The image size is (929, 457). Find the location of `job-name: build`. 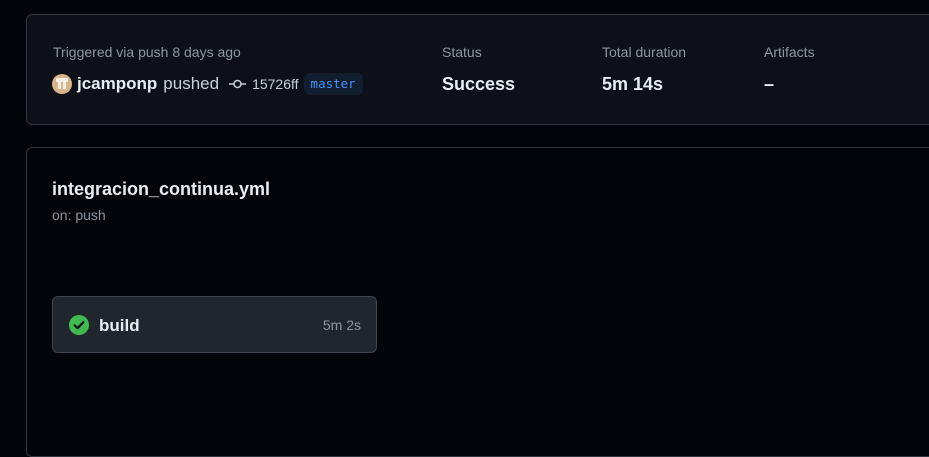

job-name: build is located at coordinates (119, 325).